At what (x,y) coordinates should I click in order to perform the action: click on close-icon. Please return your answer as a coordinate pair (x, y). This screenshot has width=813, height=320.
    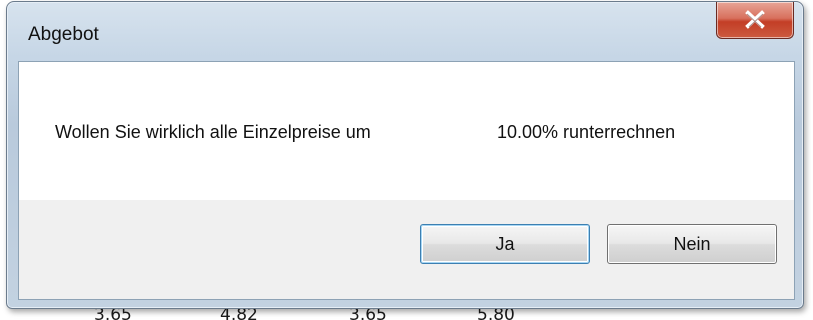
    Looking at the image, I should click on (755, 19).